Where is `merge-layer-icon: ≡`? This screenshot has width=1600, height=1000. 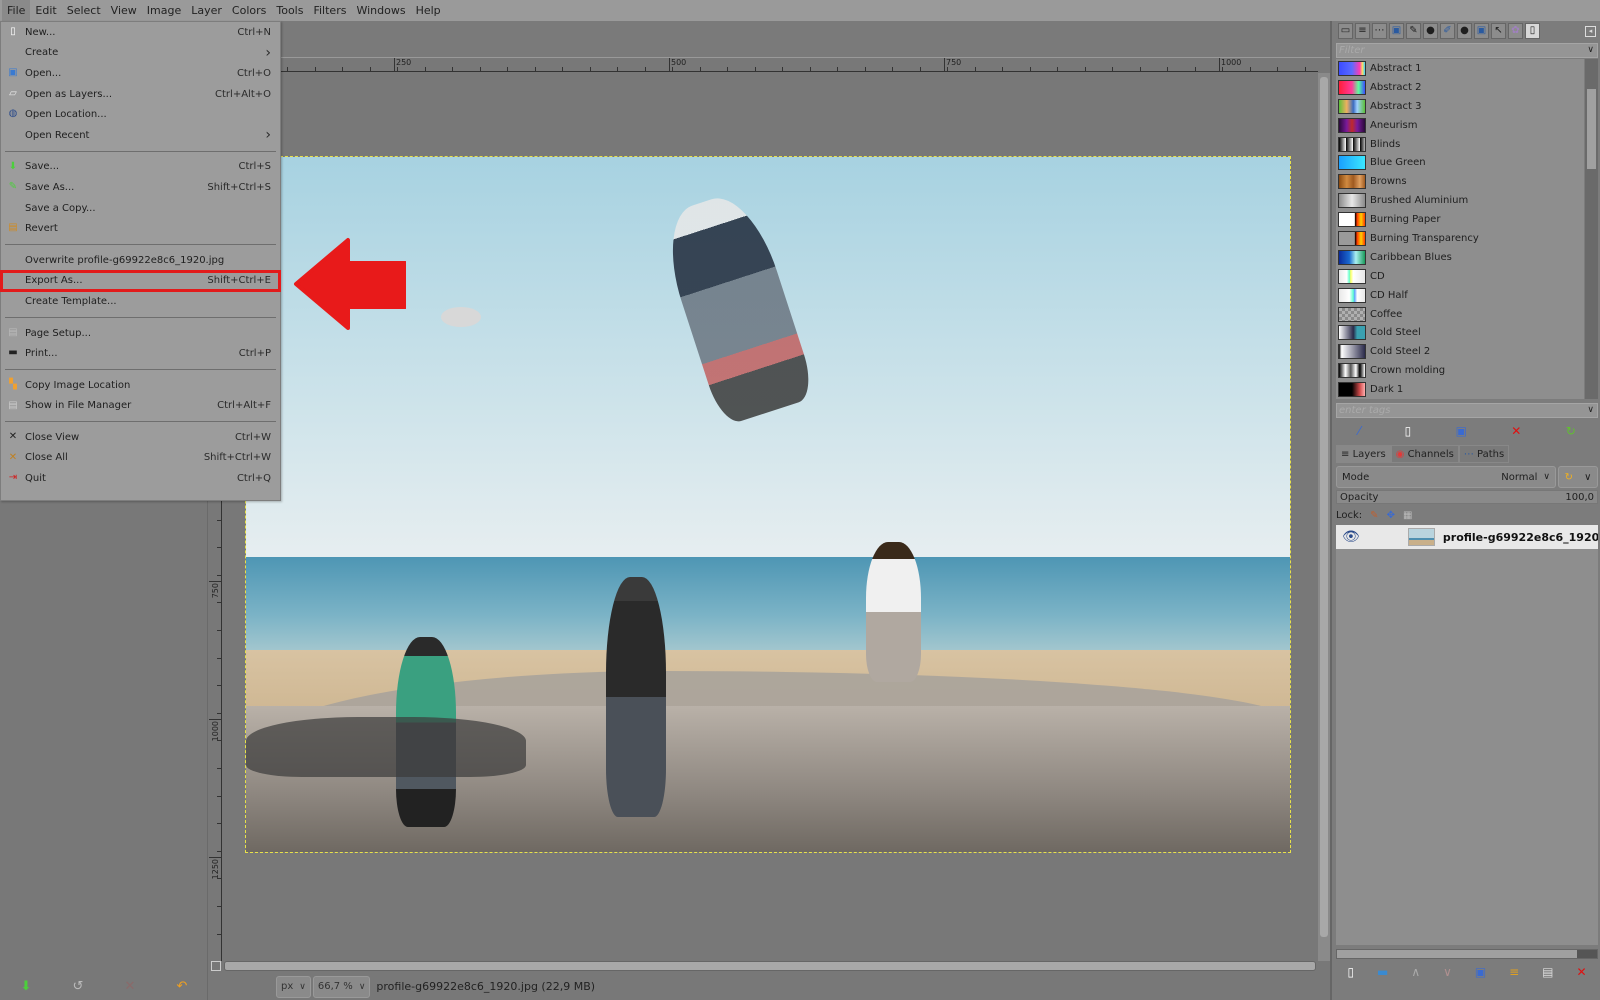 merge-layer-icon: ≡ is located at coordinates (1514, 972).